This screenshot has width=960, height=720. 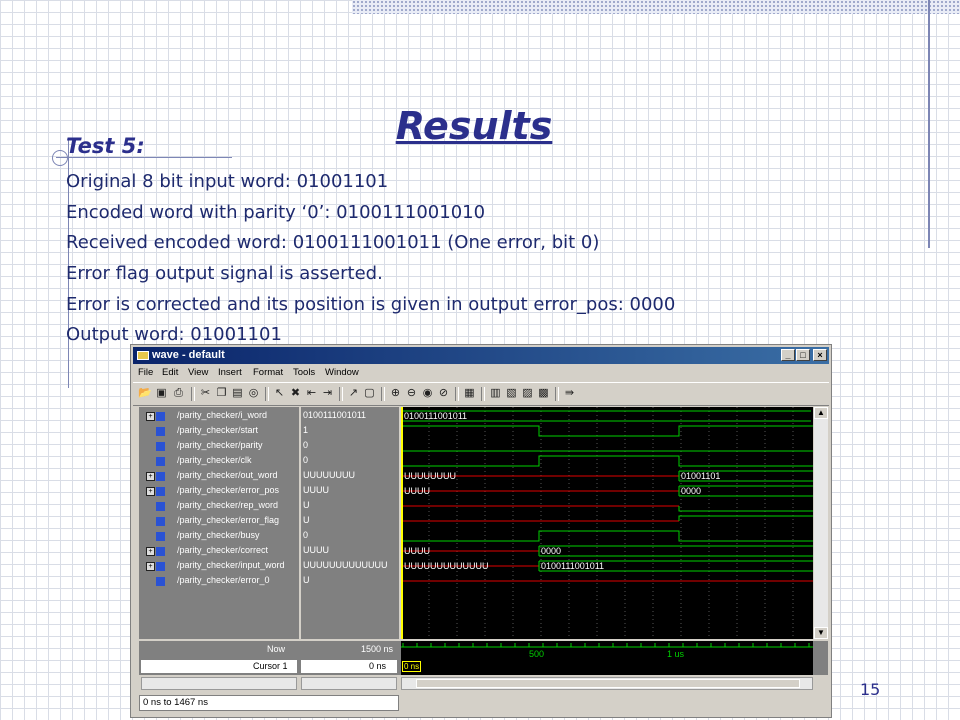 What do you see at coordinates (569, 393) in the screenshot?
I see `run-icon: ⇛` at bounding box center [569, 393].